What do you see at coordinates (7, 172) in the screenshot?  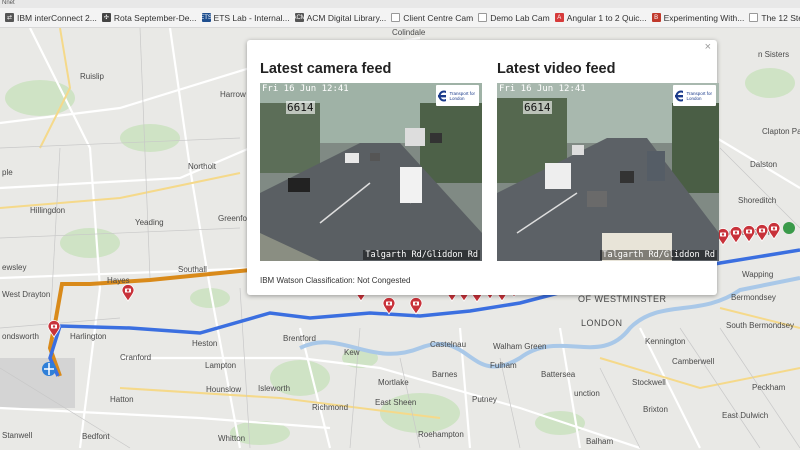 I see `map-place-label: ple` at bounding box center [7, 172].